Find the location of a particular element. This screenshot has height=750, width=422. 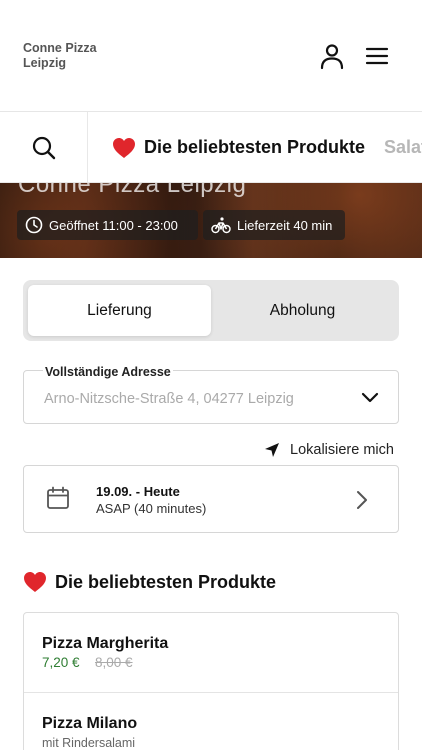

calendar-icon is located at coordinates (58, 497).